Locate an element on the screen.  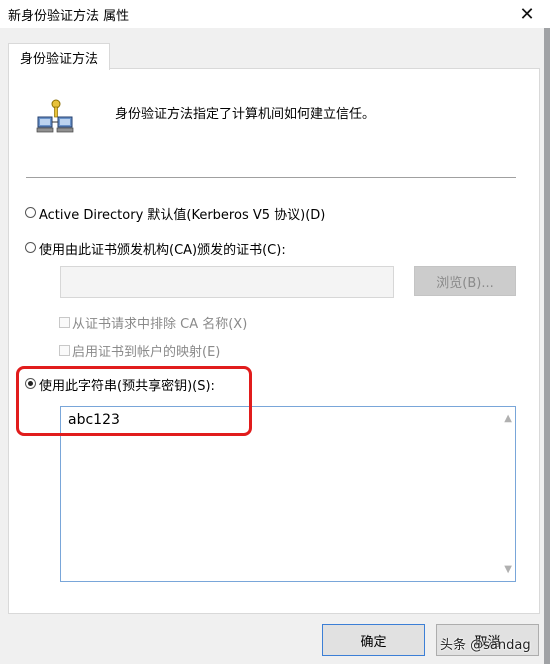
radio-active-directory is located at coordinates (30, 212).